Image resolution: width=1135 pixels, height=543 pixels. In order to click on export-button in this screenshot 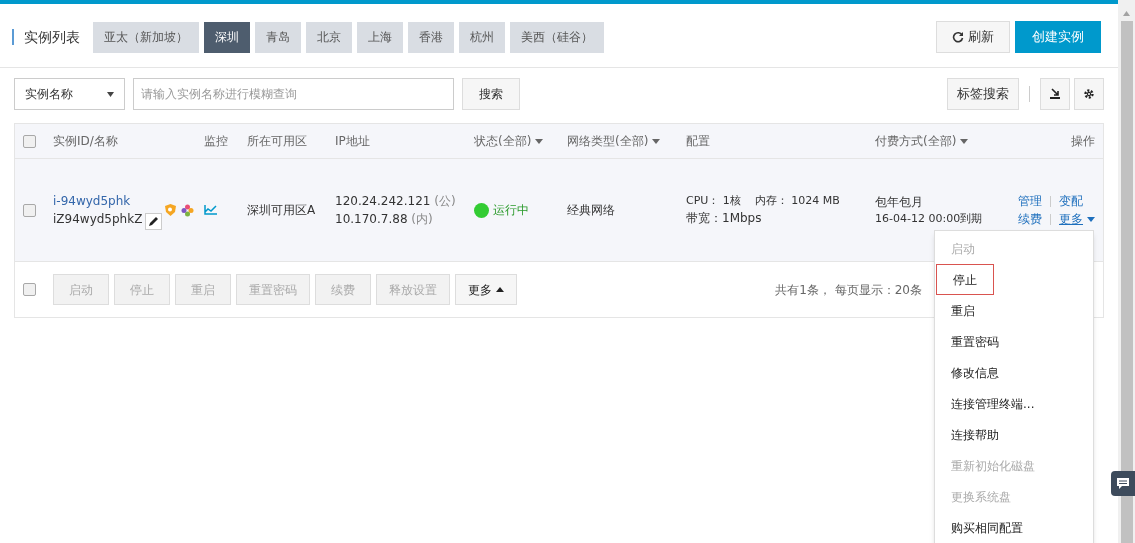, I will do `click(1055, 94)`.